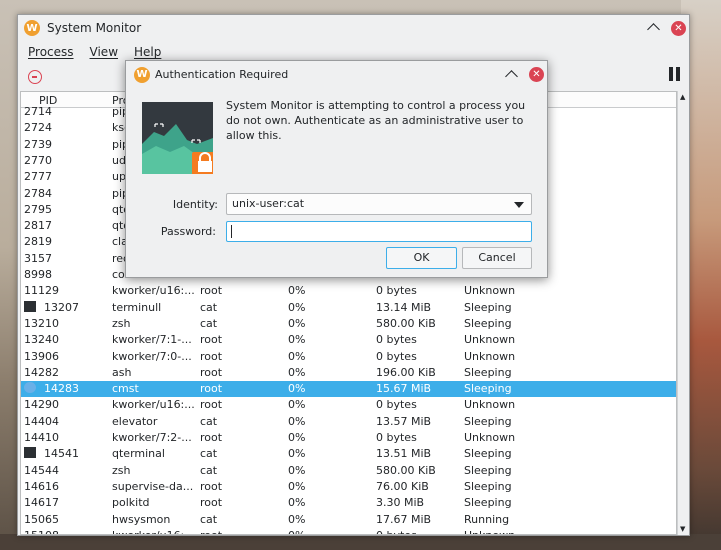  I want to click on dialog-minimize-button, so click(512, 75).